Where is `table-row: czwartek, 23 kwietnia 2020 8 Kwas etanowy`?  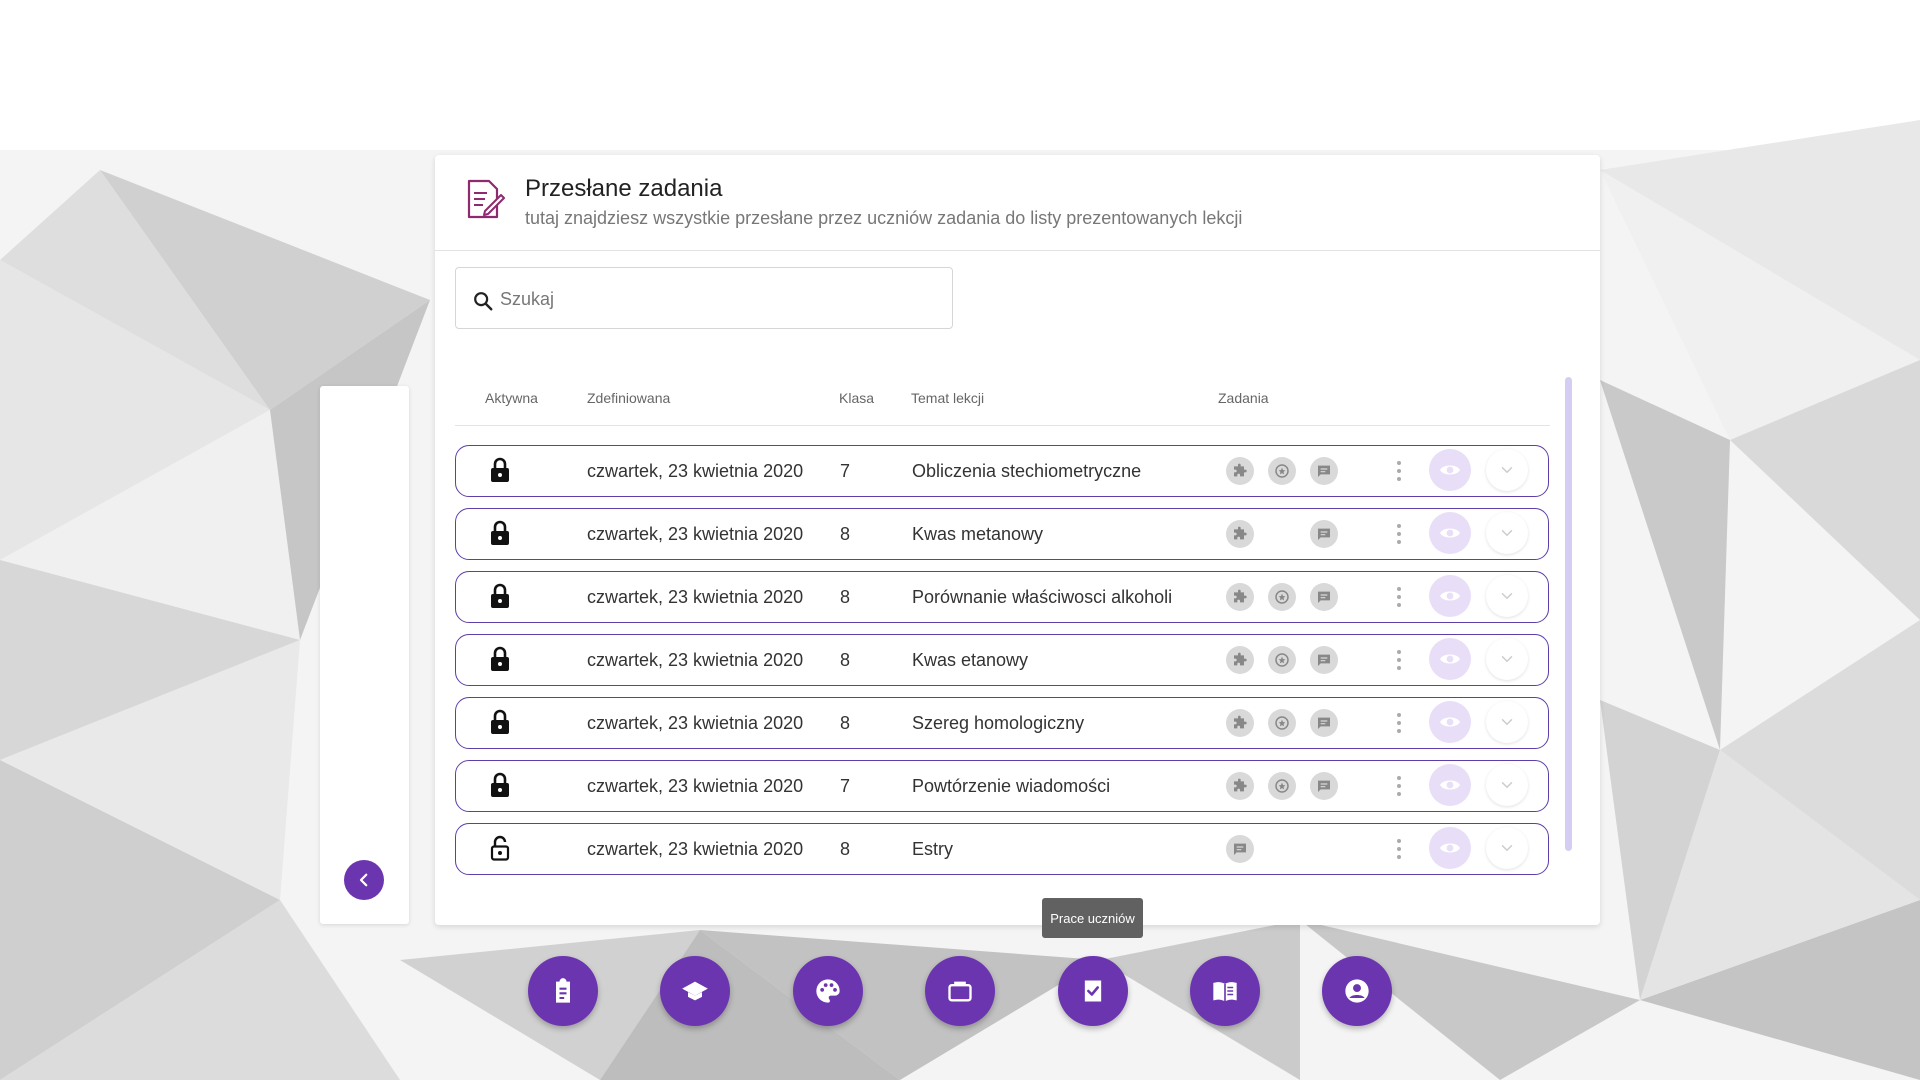
table-row: czwartek, 23 kwietnia 2020 8 Kwas etanowy is located at coordinates (1002, 660).